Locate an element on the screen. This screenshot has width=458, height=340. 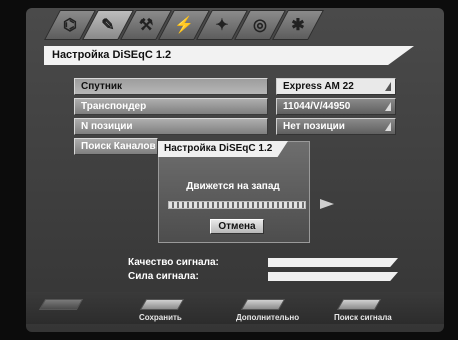
satellite-dish-icon: ⌬ is located at coordinates (70, 25).